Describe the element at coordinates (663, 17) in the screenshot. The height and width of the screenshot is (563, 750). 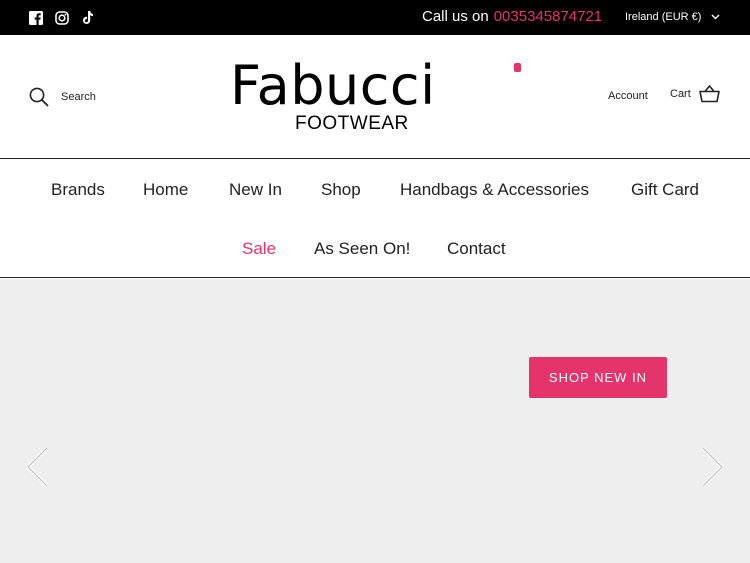
I see `locale-label: Ireland (EUR €)` at that location.